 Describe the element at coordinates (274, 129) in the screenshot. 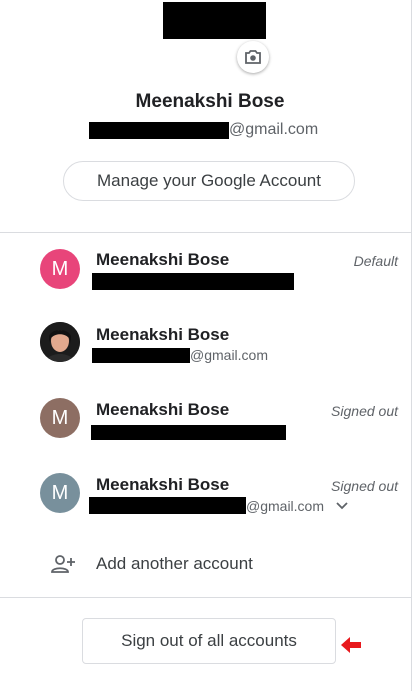

I see `profile-email-suffix: @gmail.com` at that location.